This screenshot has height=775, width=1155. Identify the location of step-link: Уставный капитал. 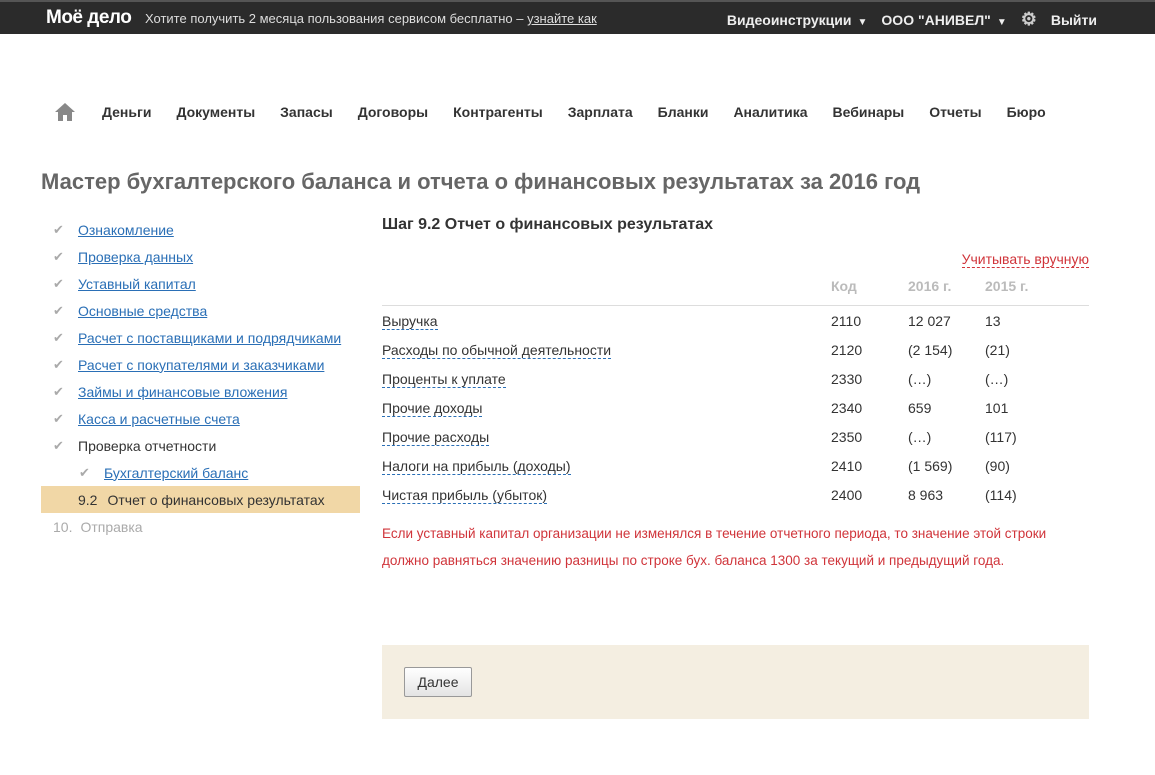
(137, 284).